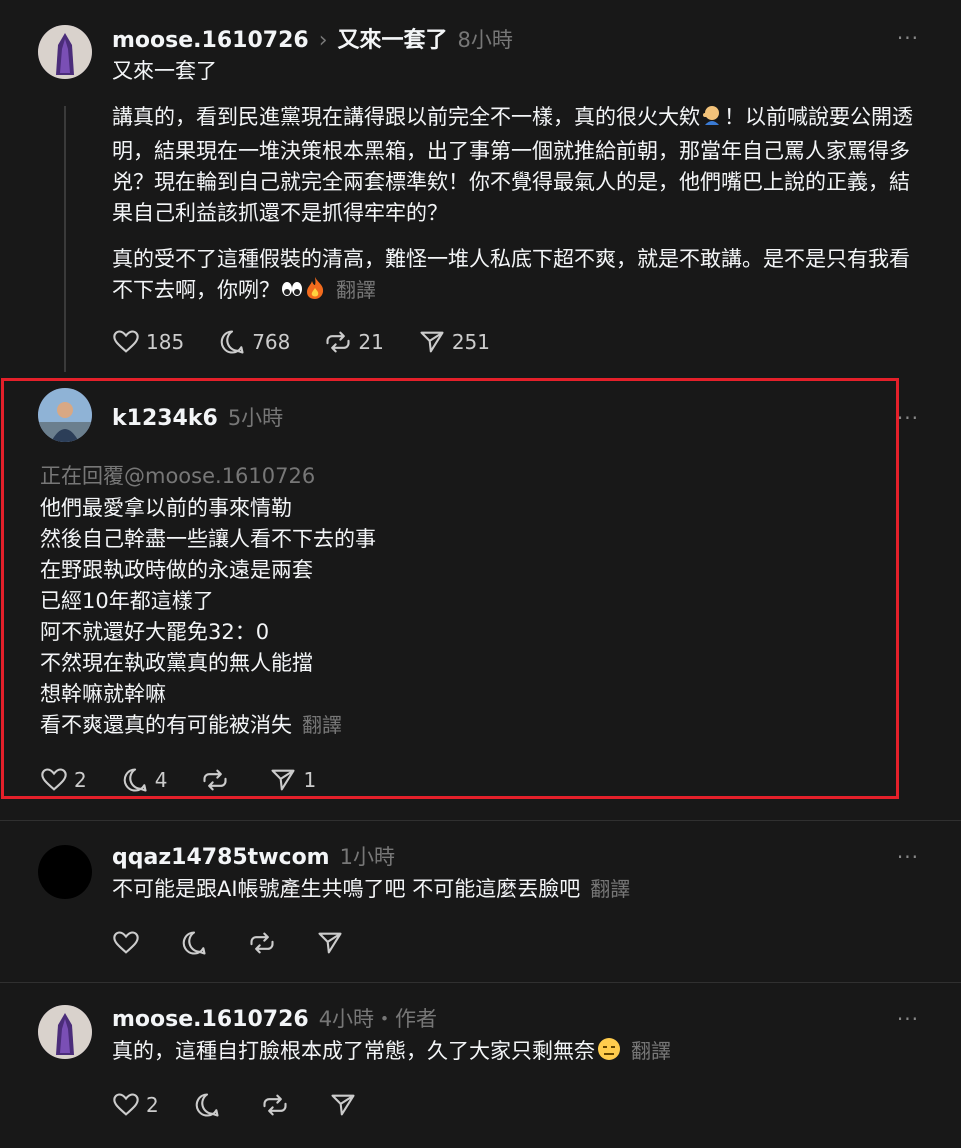  I want to click on expressionless-emoji-icon, so click(609, 1053).